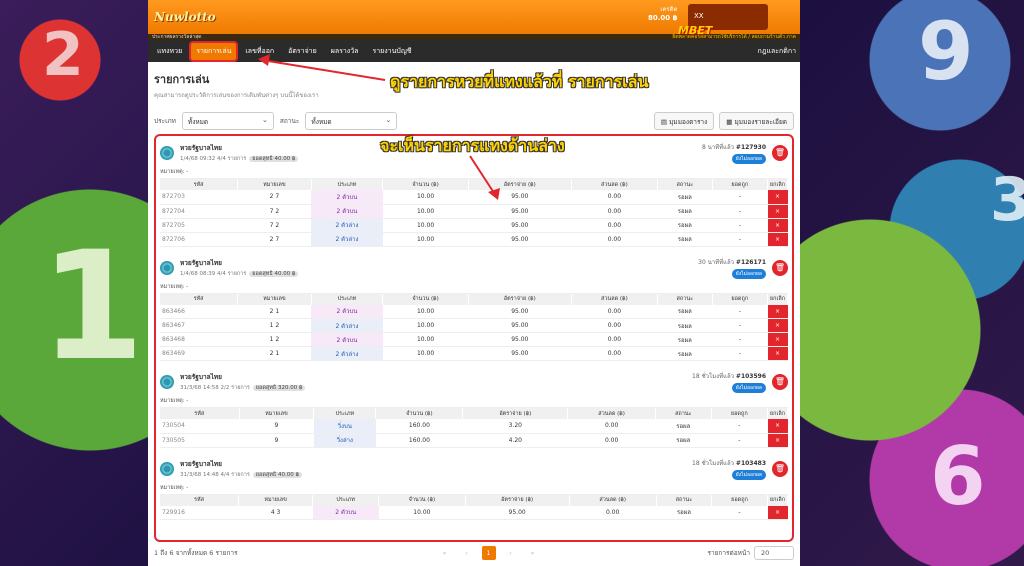 This screenshot has height=566, width=1024. I want to click on site-logo: Nuwlotto, so click(185, 17).